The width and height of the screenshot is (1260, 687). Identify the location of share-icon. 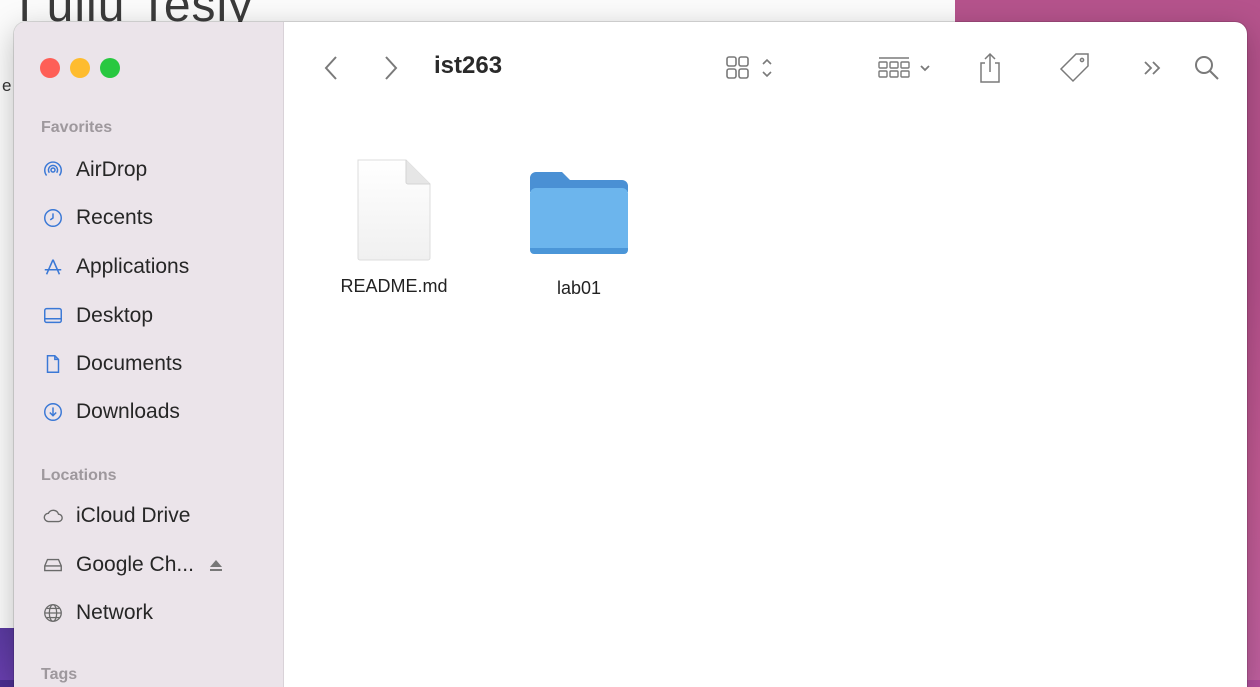
(990, 67).